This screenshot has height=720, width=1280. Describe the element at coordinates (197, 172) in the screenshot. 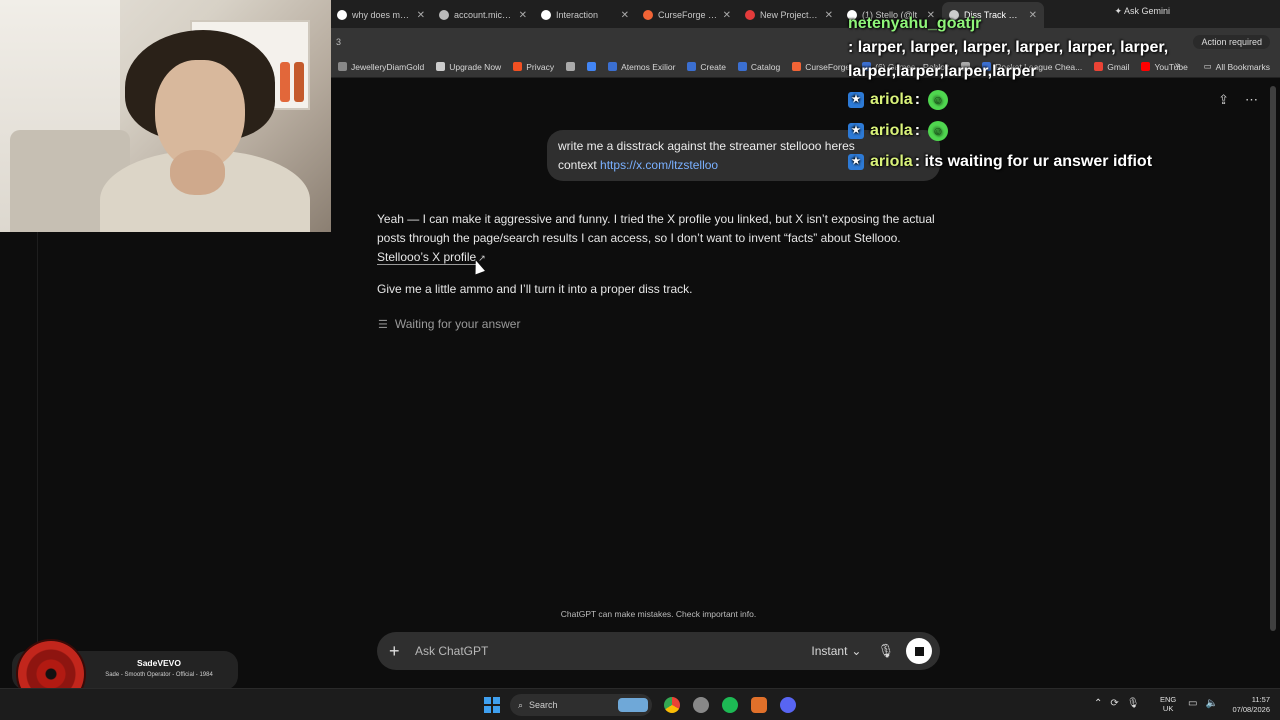

I see `webcam-person-hand` at that location.